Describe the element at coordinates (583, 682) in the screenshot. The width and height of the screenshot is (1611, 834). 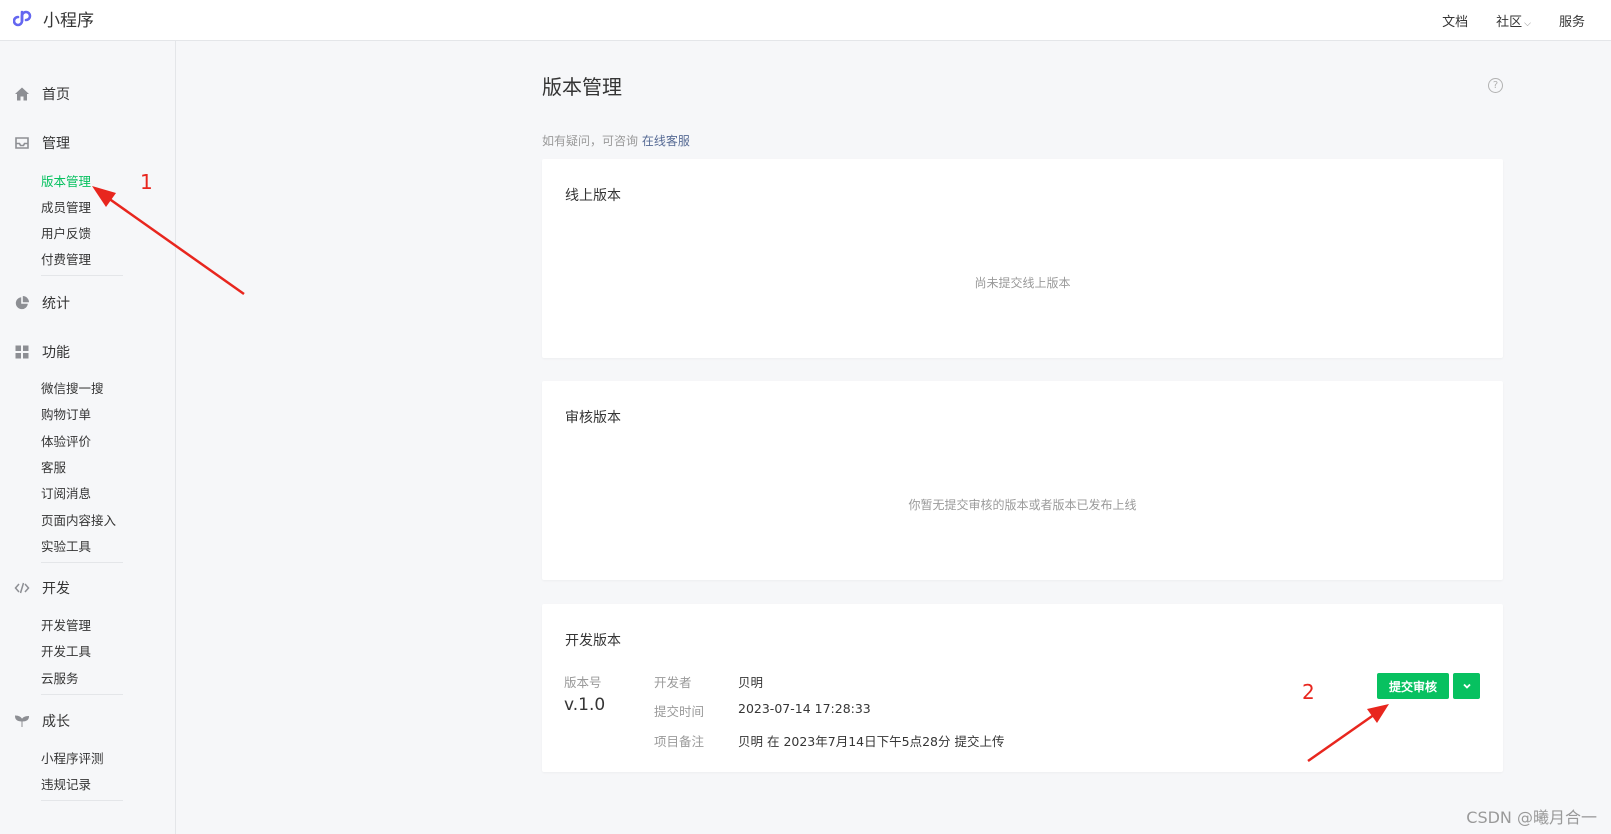
I see `version-number-label: 版本号` at that location.